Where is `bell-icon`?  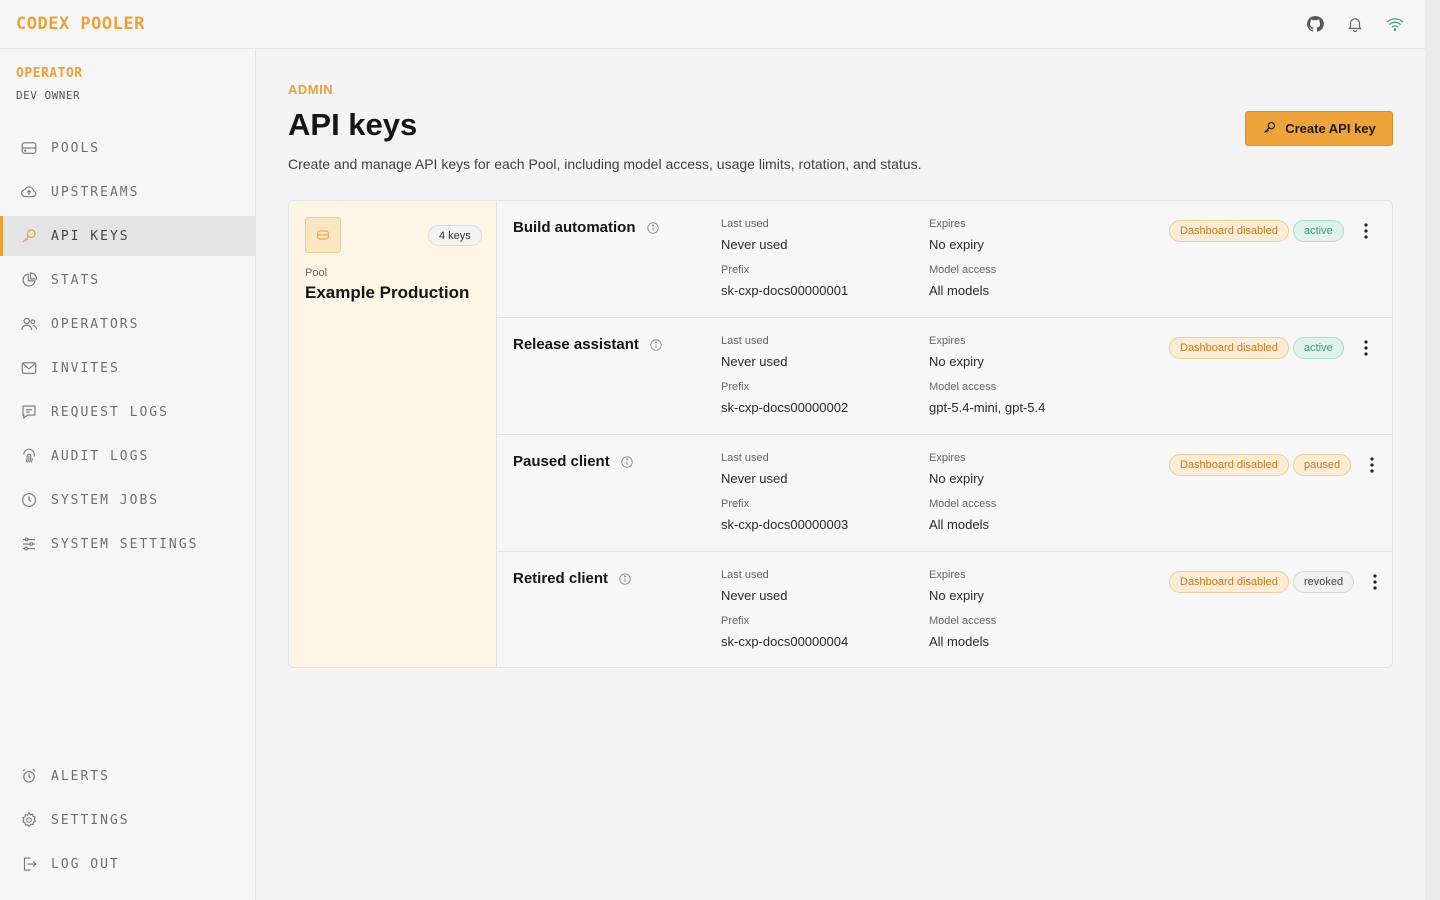
bell-icon is located at coordinates (1355, 24).